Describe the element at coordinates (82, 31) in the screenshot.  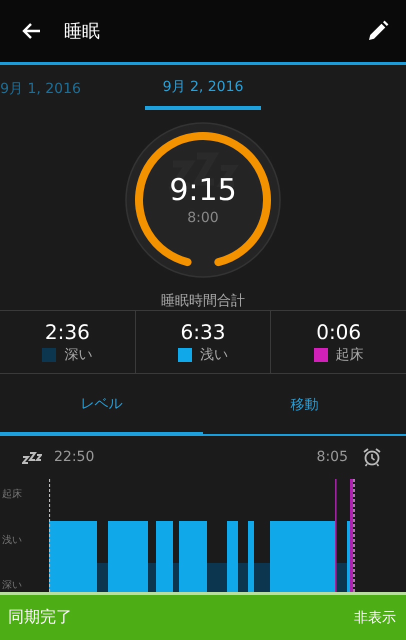
I see `screen-title: 睡眠` at that location.